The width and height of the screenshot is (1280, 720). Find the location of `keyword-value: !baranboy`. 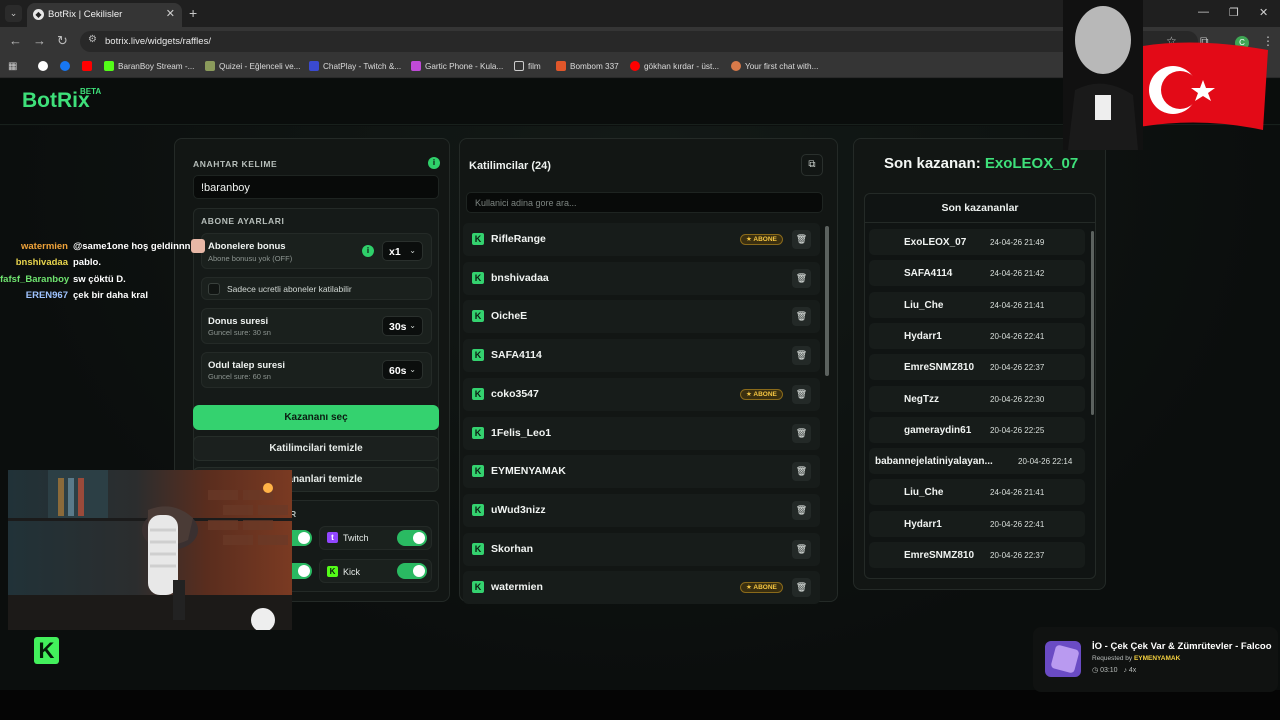

keyword-value: !baranboy is located at coordinates (225, 188).